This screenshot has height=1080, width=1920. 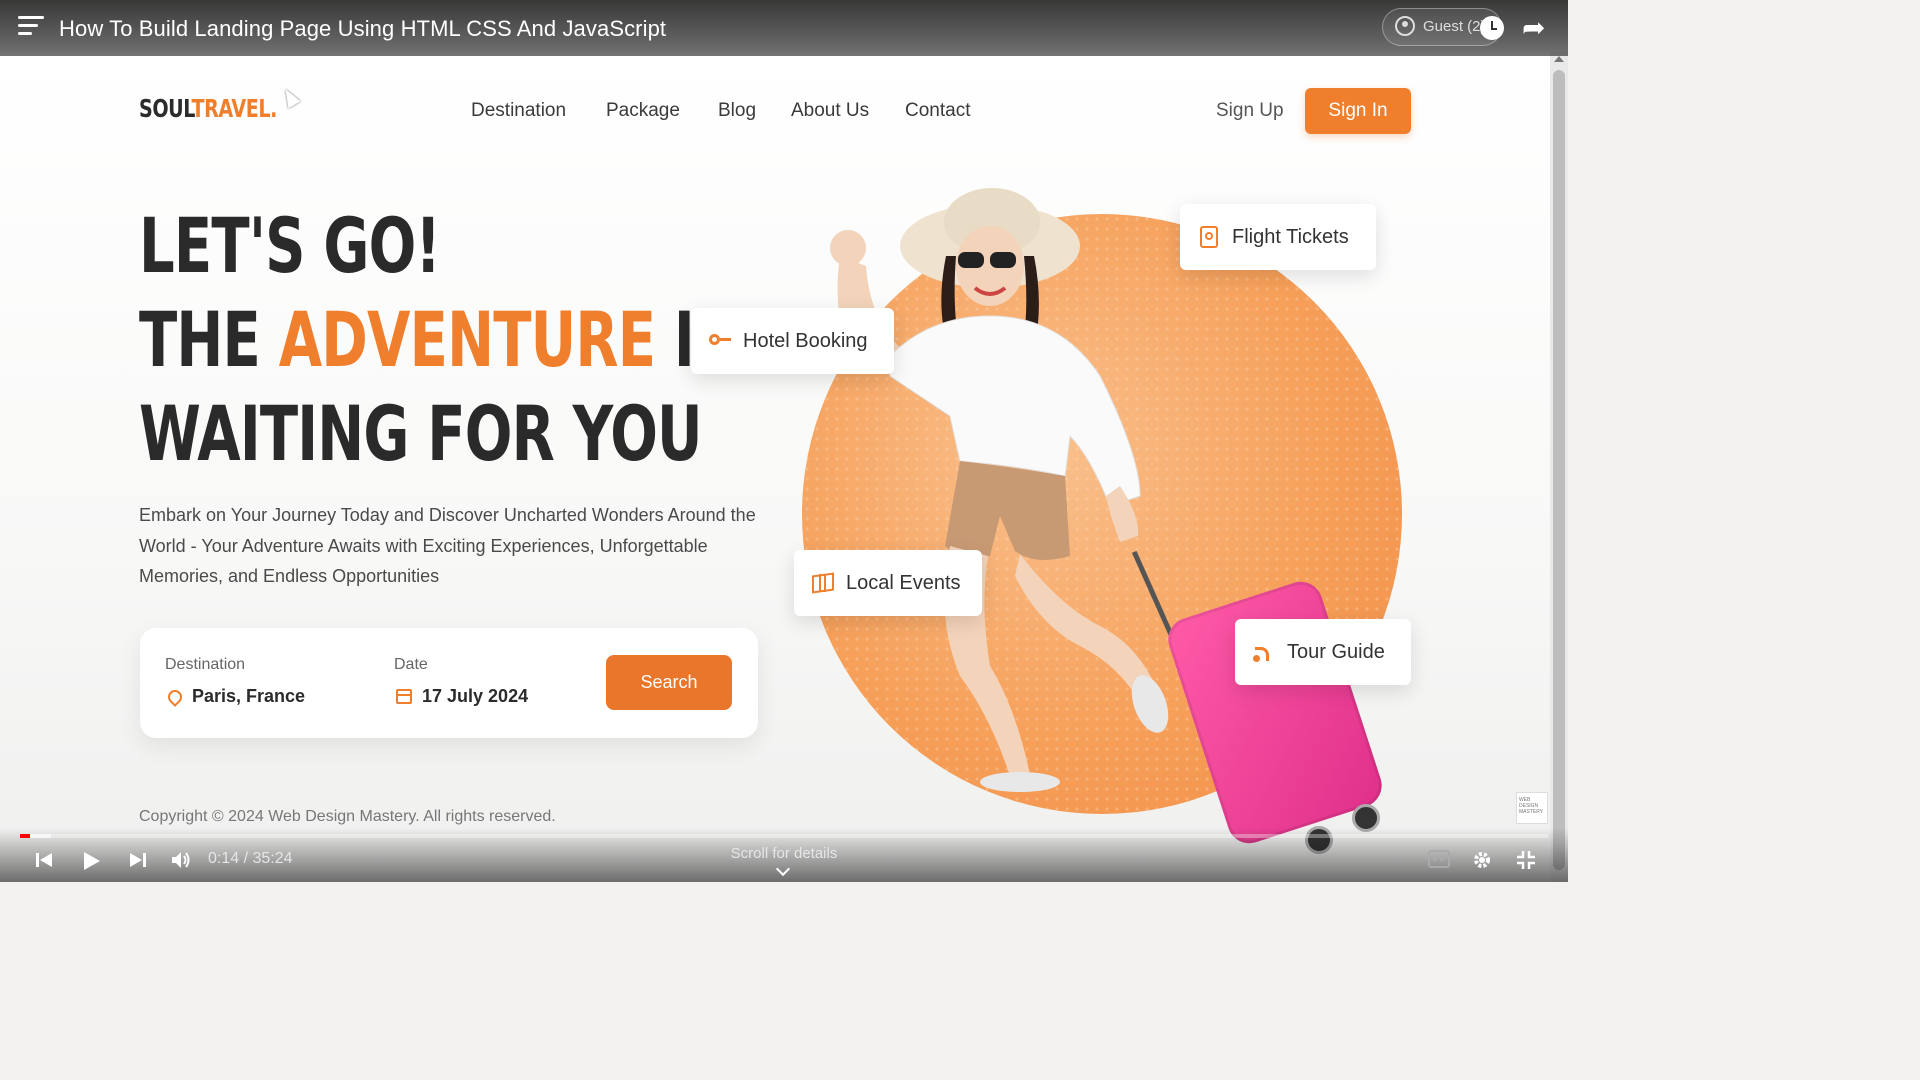 What do you see at coordinates (31, 28) in the screenshot?
I see `menu-icon` at bounding box center [31, 28].